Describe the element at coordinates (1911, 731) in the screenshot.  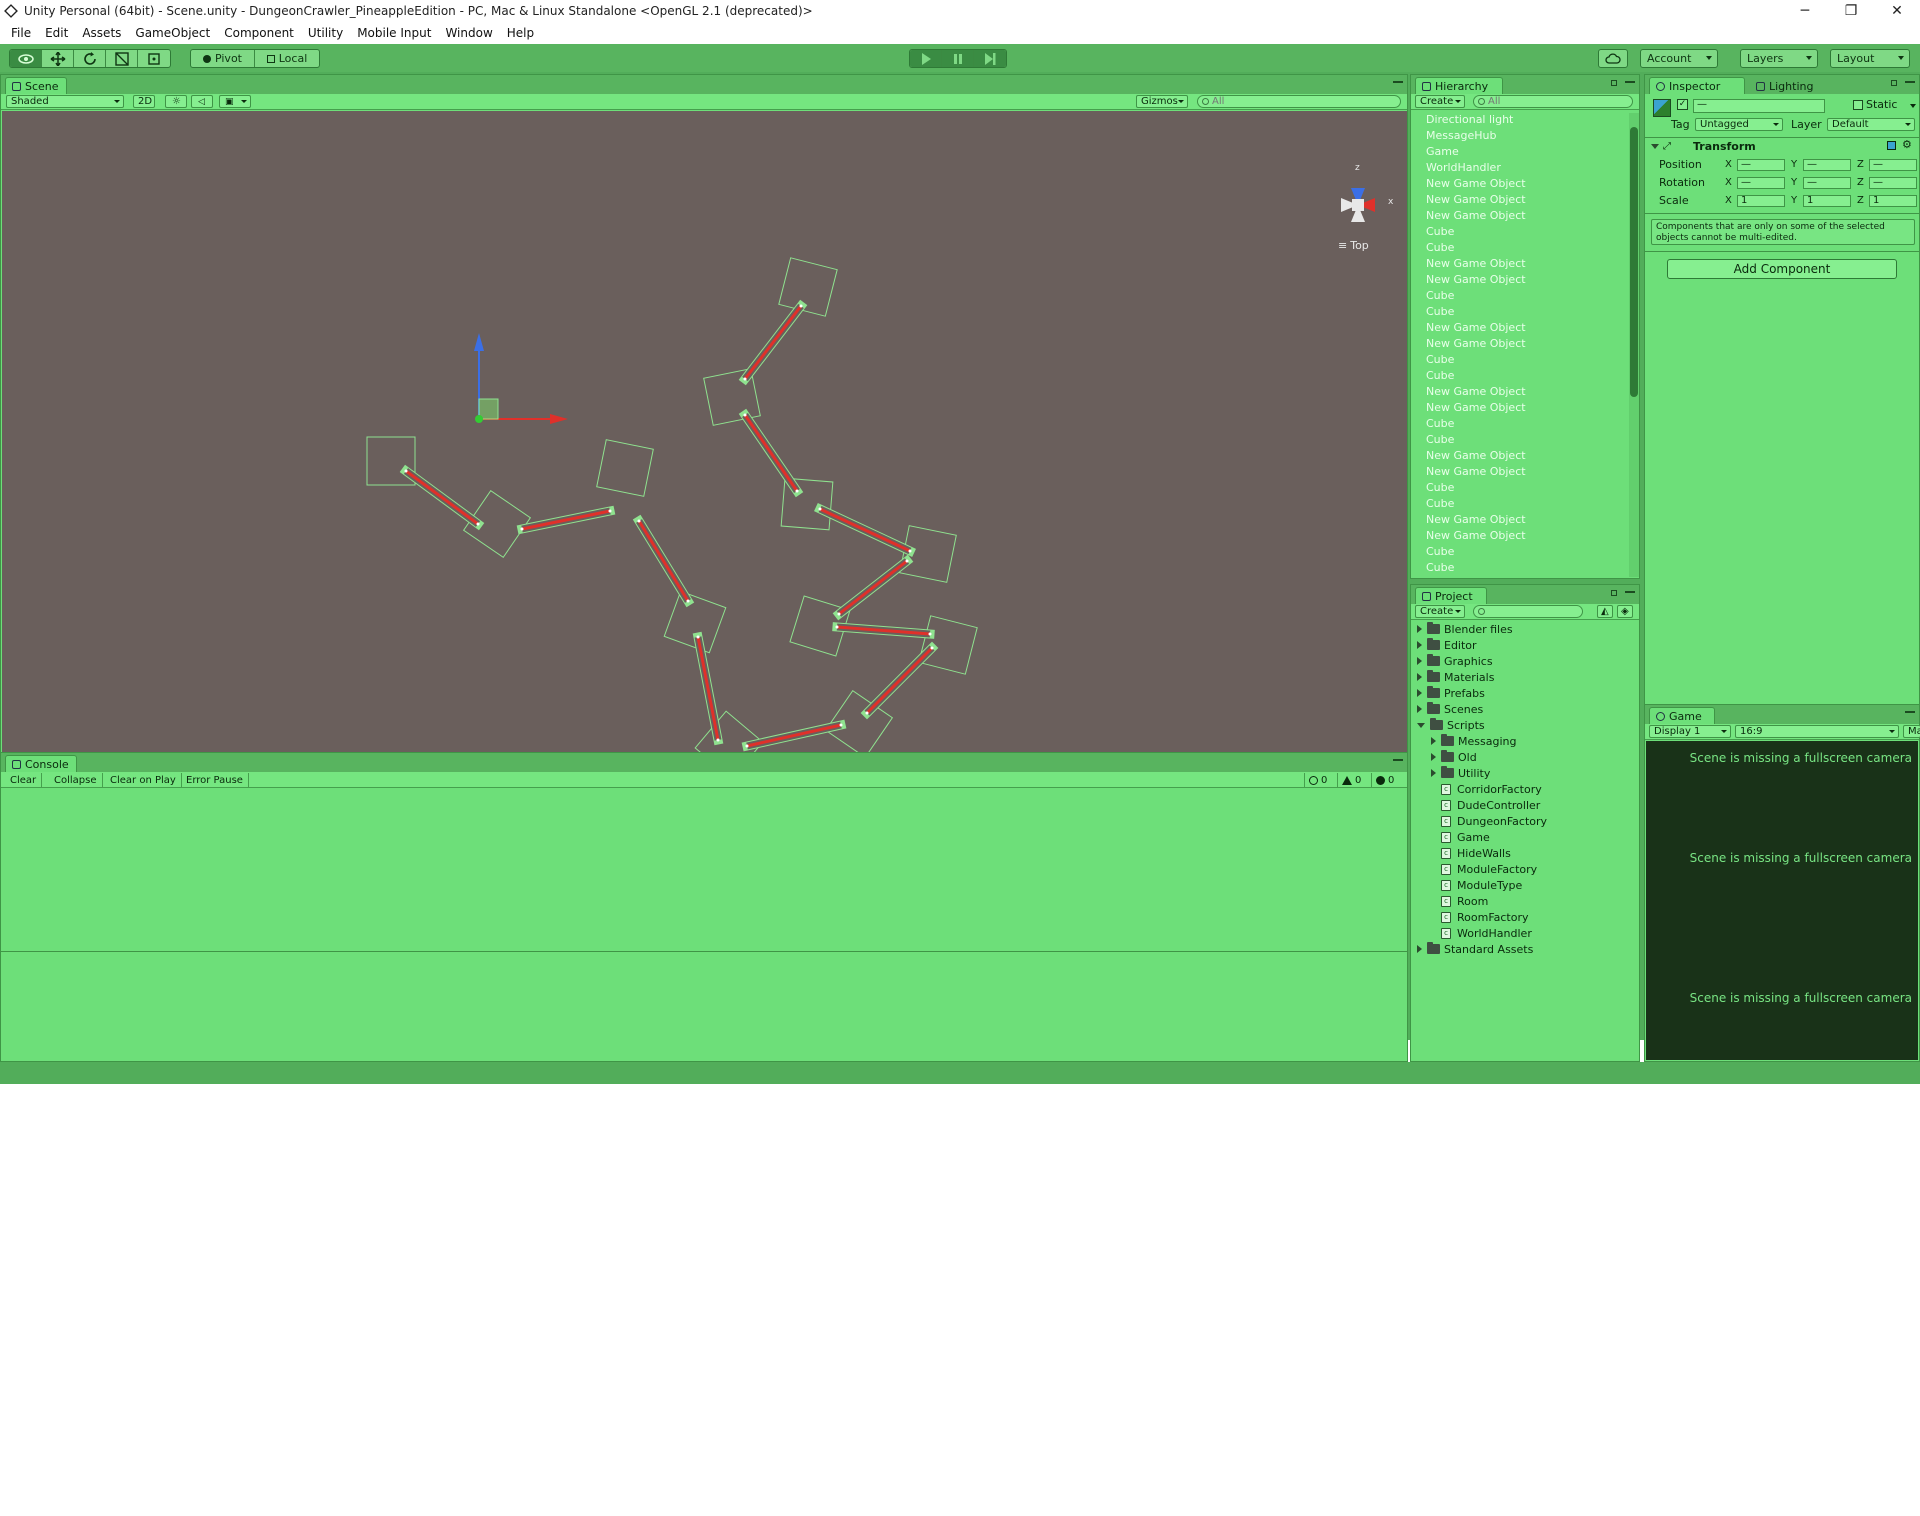
I see `maximize-on-play-button: Max` at that location.